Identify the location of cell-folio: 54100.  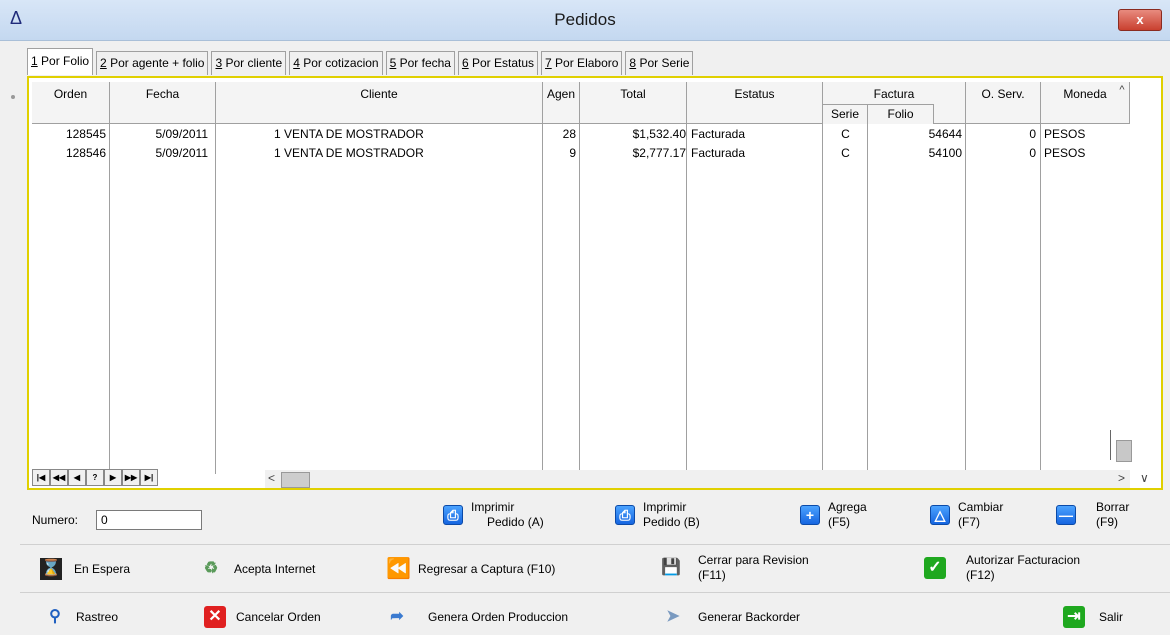
(945, 153).